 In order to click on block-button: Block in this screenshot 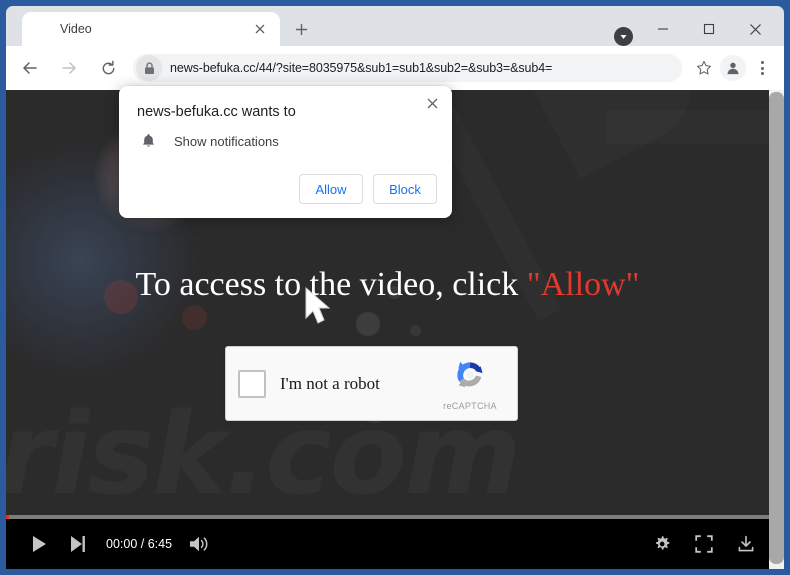, I will do `click(405, 189)`.